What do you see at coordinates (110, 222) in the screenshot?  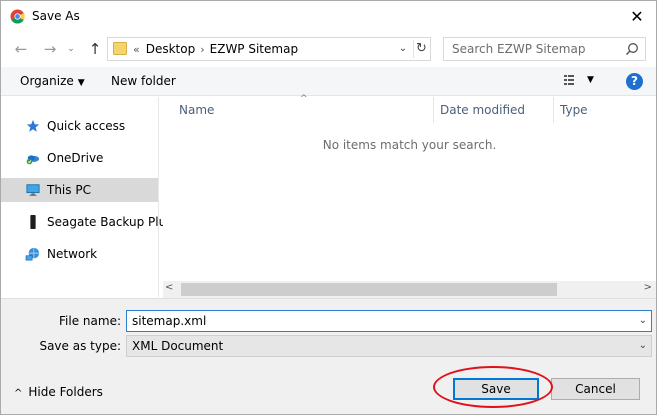 I see `sidebar-item-label: Seagate Backup Plus` at bounding box center [110, 222].